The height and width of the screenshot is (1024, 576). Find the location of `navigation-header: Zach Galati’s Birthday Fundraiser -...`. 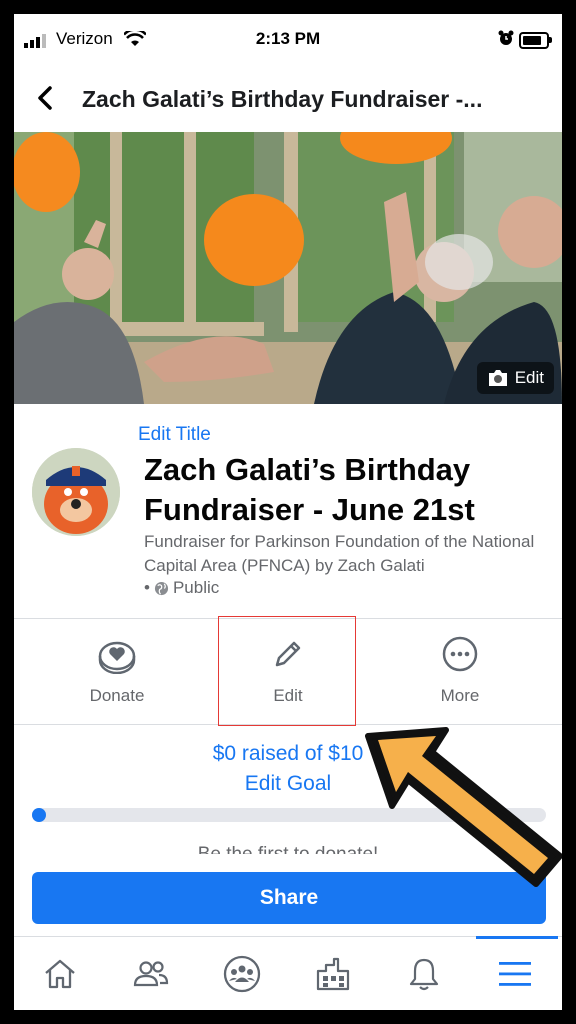

navigation-header: Zach Galati’s Birthday Fundraiser -... is located at coordinates (288, 98).